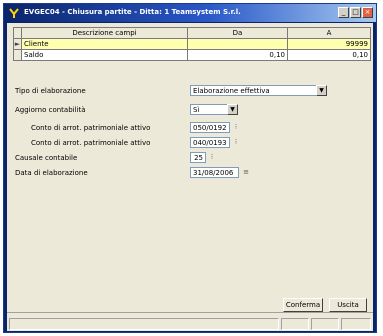 This screenshot has width=383, height=336. What do you see at coordinates (104, 55) in the screenshot?
I see `table-cell: Saldo` at bounding box center [104, 55].